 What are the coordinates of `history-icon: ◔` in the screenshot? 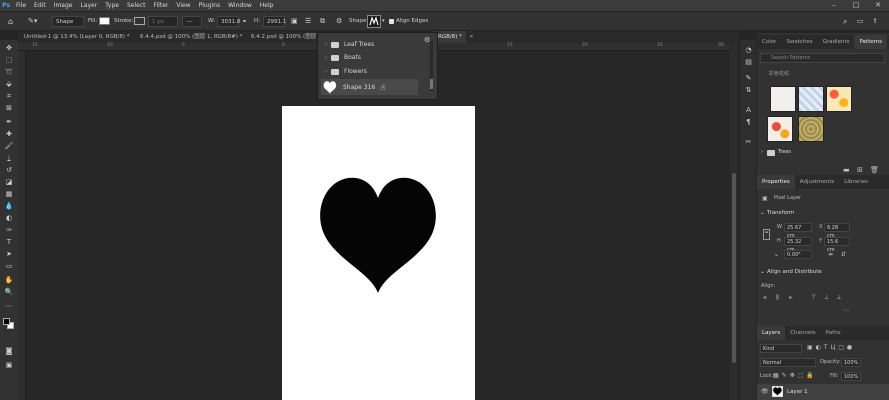 It's located at (748, 50).